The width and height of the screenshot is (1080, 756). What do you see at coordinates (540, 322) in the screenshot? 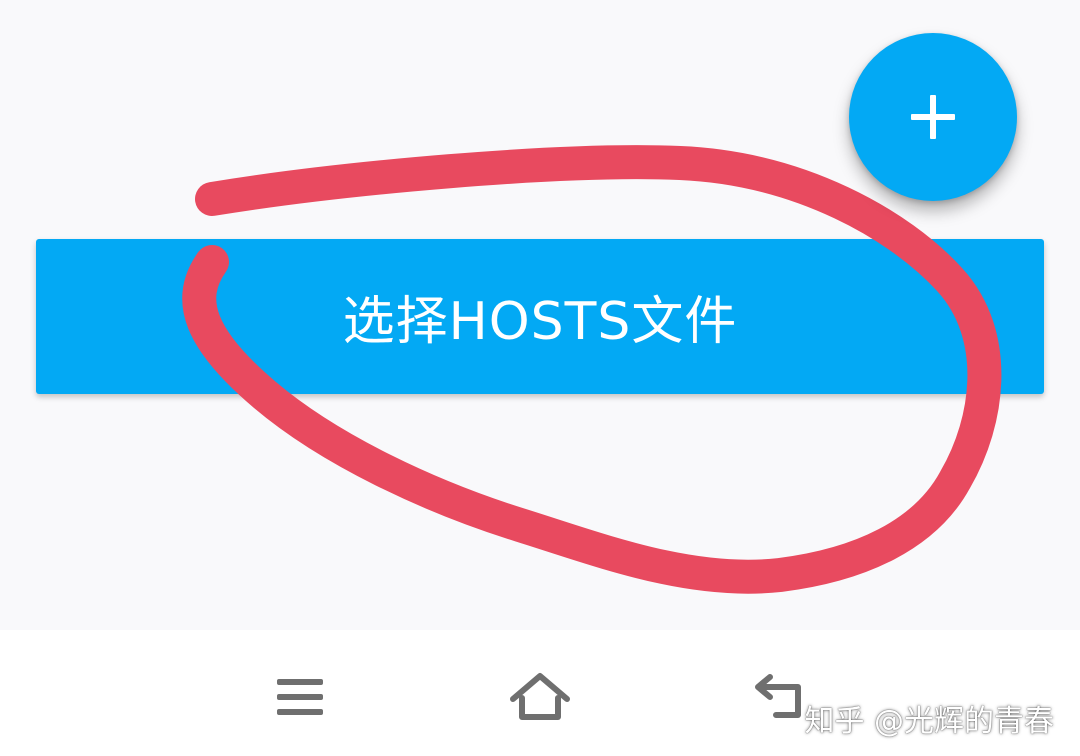
I see `select-hosts-file-label: 选择HOSTS文件` at bounding box center [540, 322].